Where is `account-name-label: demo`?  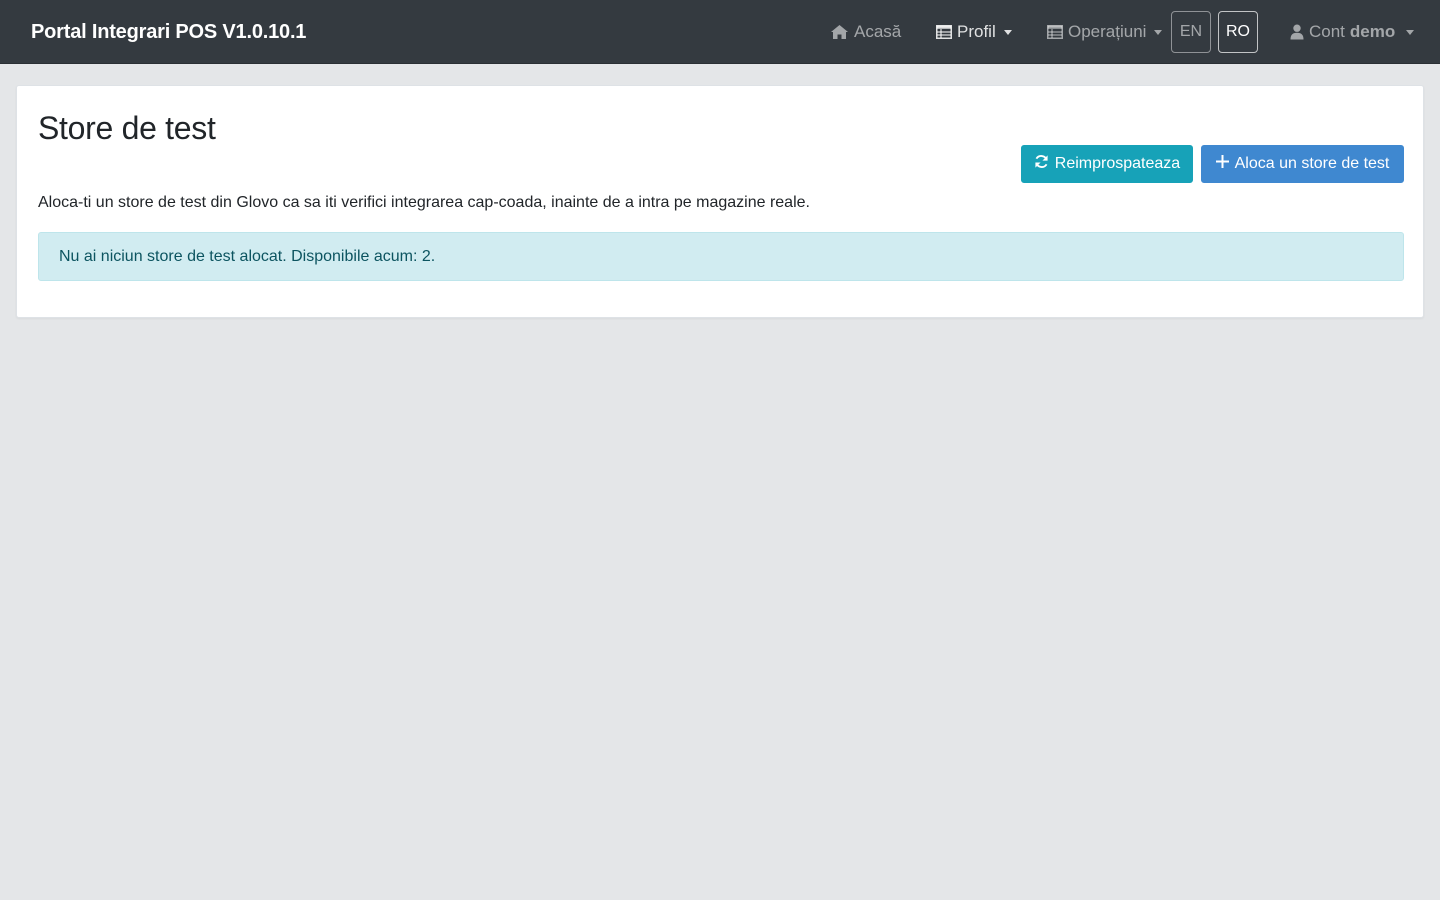 account-name-label: demo is located at coordinates (1372, 31).